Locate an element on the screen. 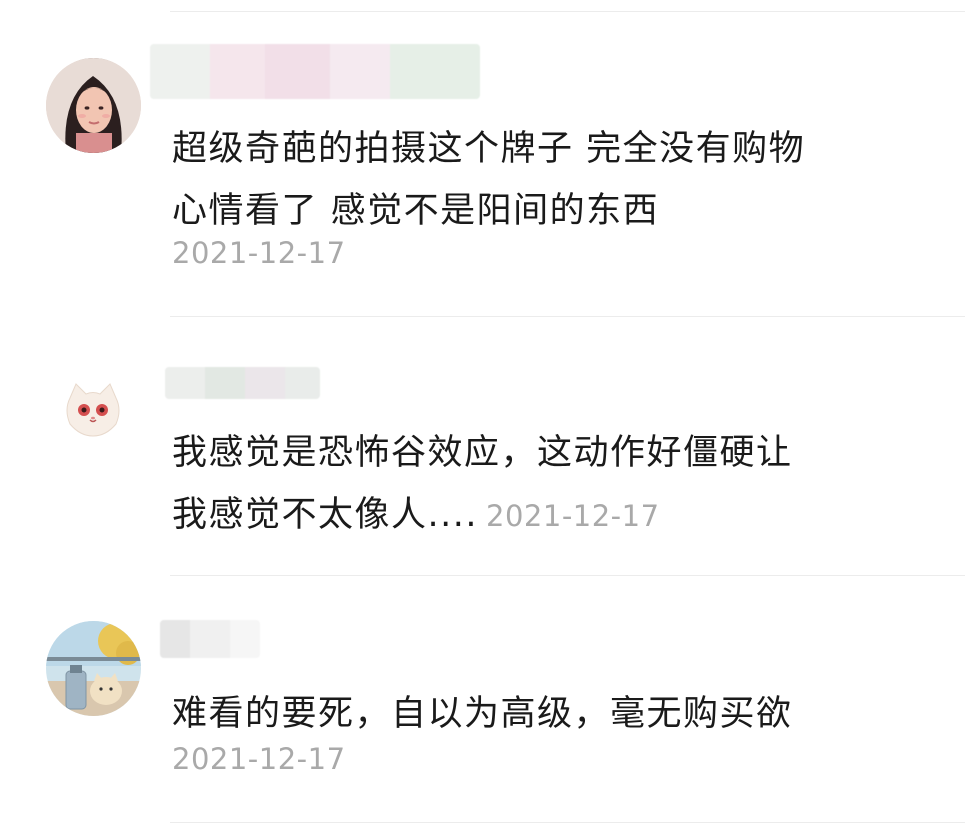  comment-text-line: 超级奇葩的拍摄这个牌子 完全没有购物 is located at coordinates (489, 149).